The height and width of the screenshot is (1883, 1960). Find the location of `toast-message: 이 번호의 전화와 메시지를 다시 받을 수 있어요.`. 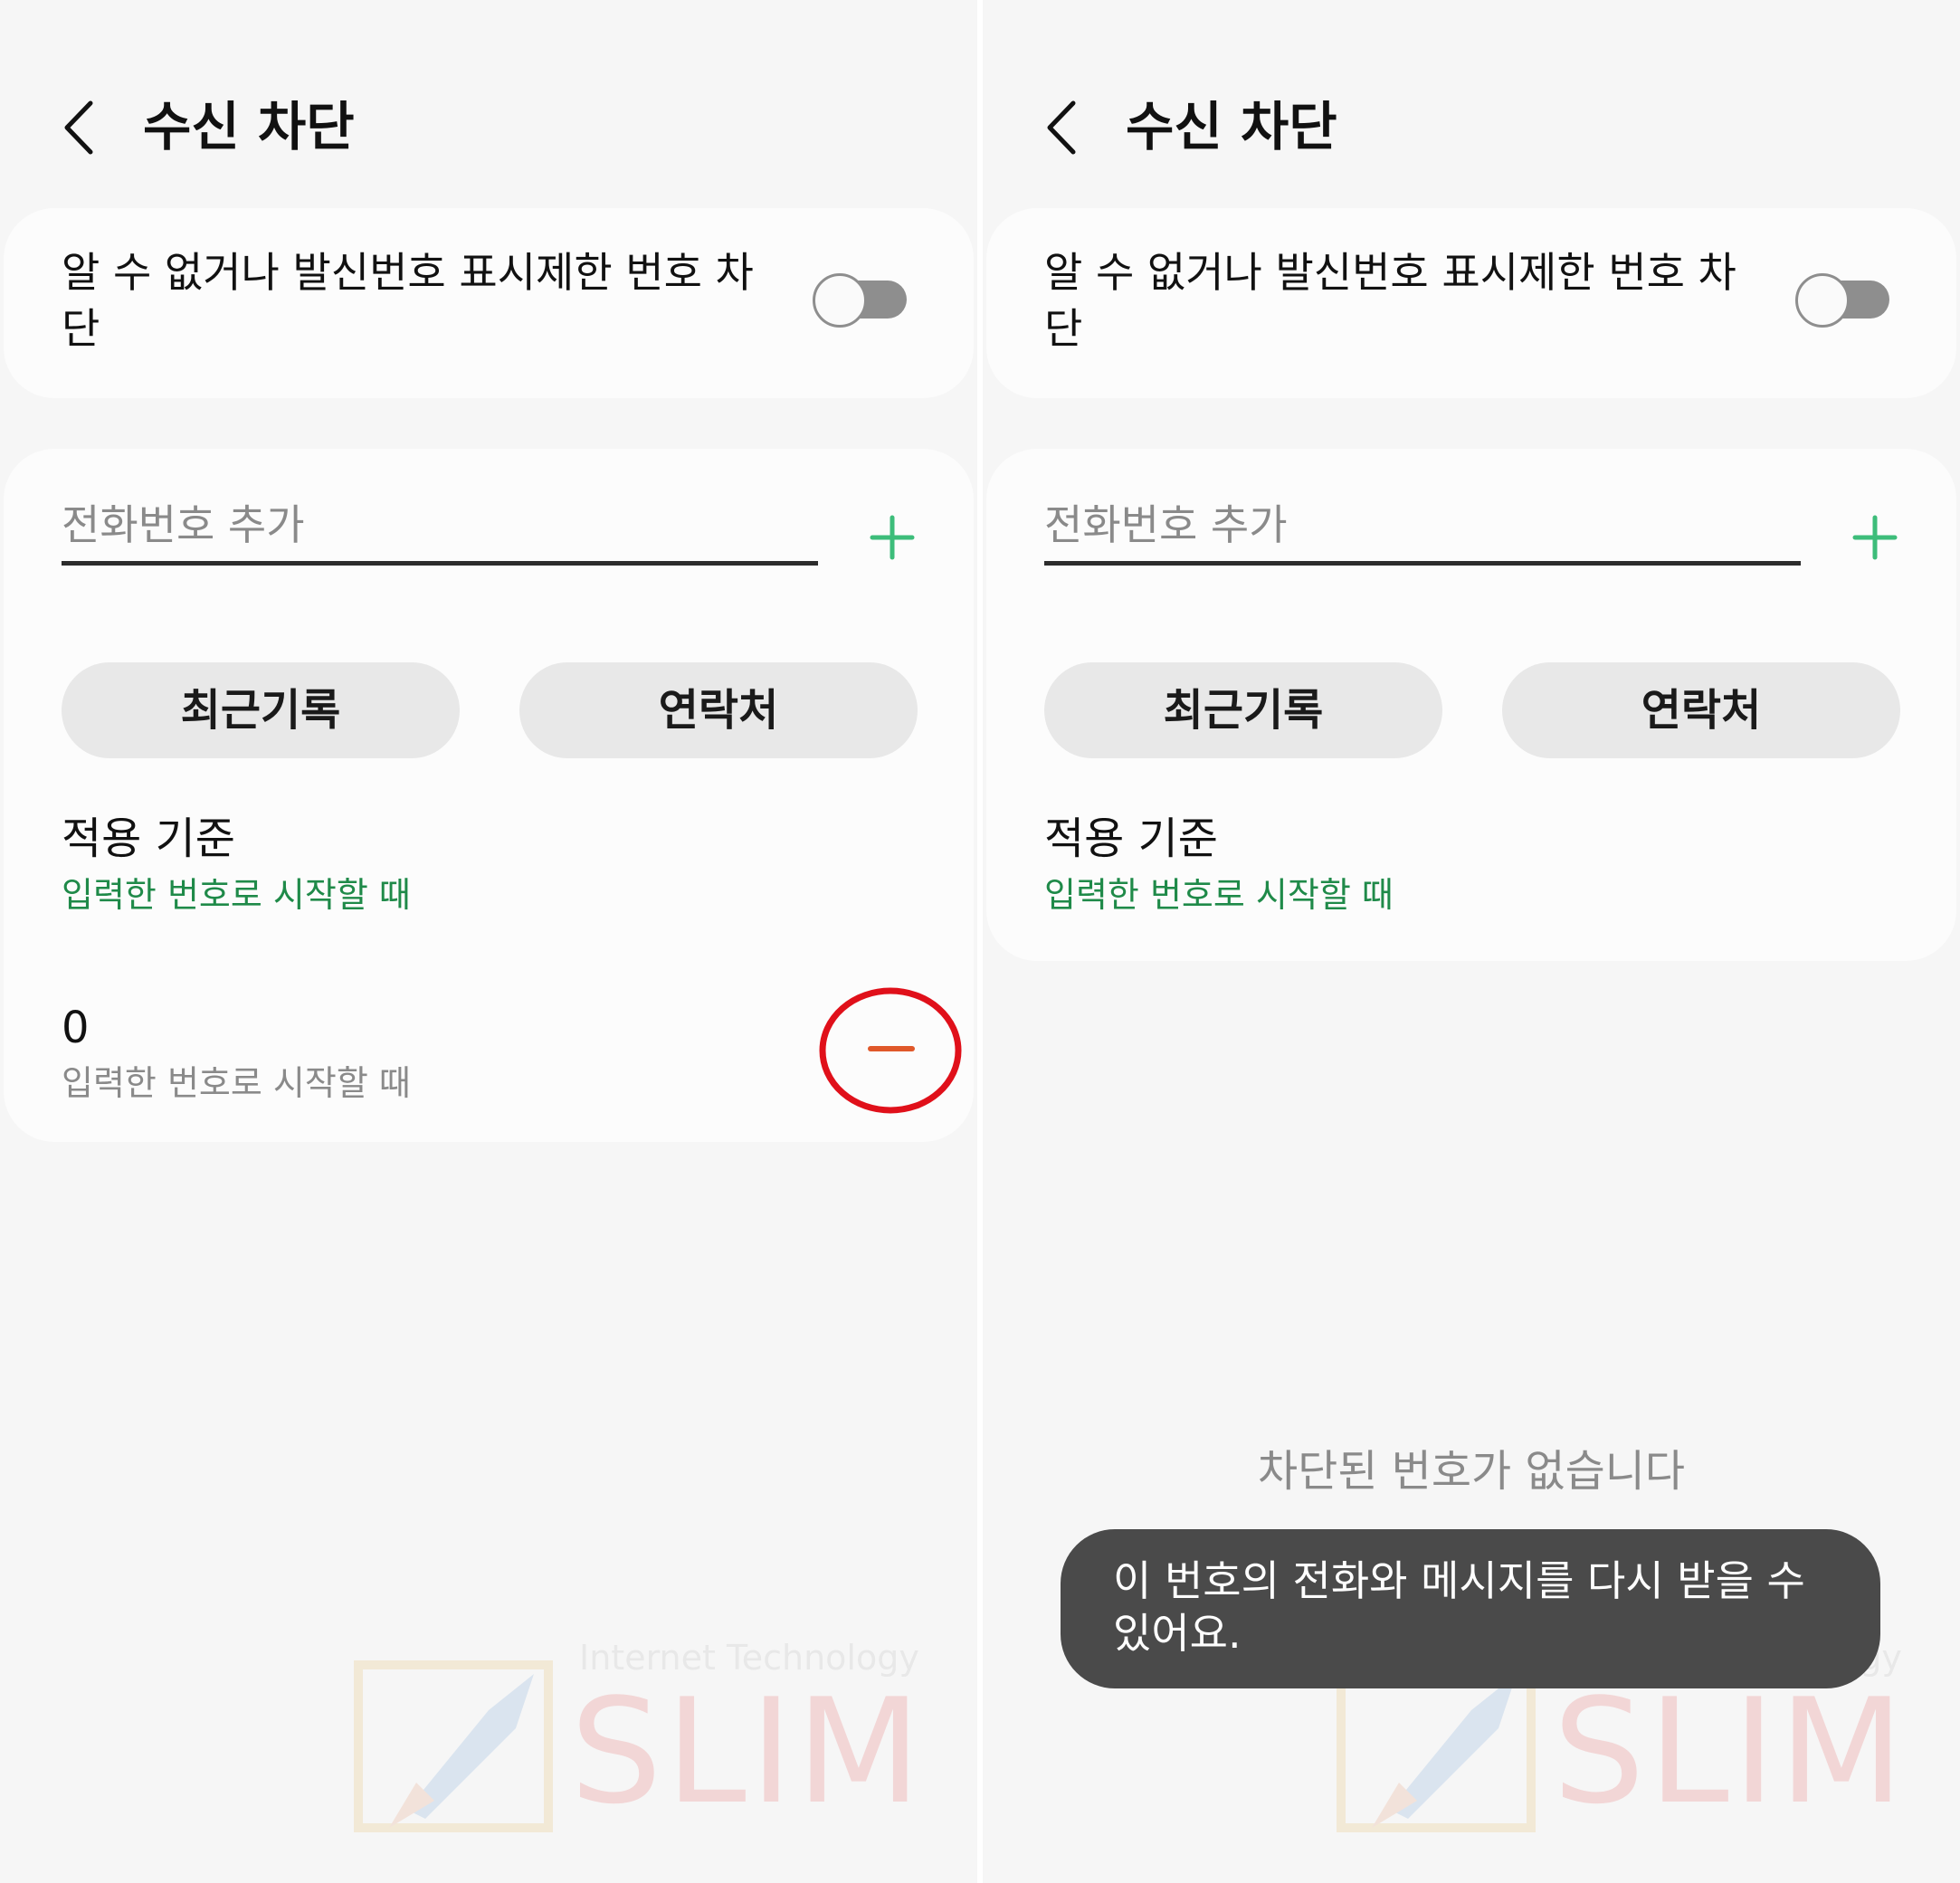

toast-message: 이 번호의 전화와 메시지를 다시 받을 수 있어요. is located at coordinates (1470, 1608).